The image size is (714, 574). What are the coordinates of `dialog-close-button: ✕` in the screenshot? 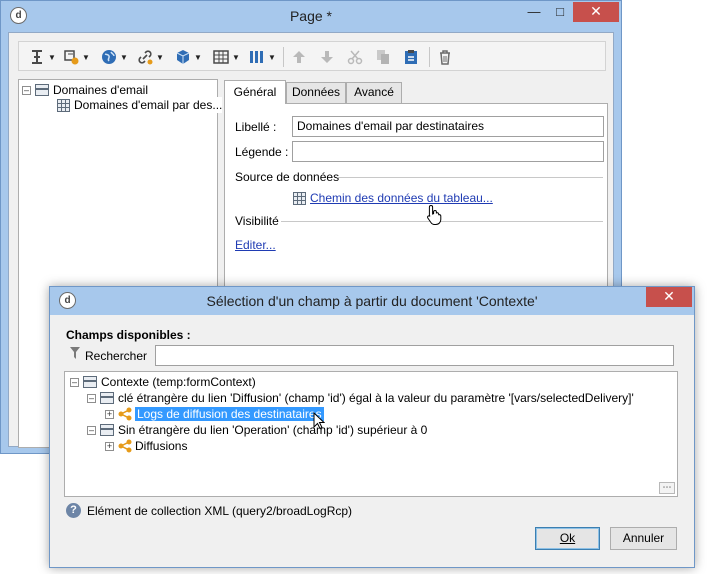 It's located at (669, 297).